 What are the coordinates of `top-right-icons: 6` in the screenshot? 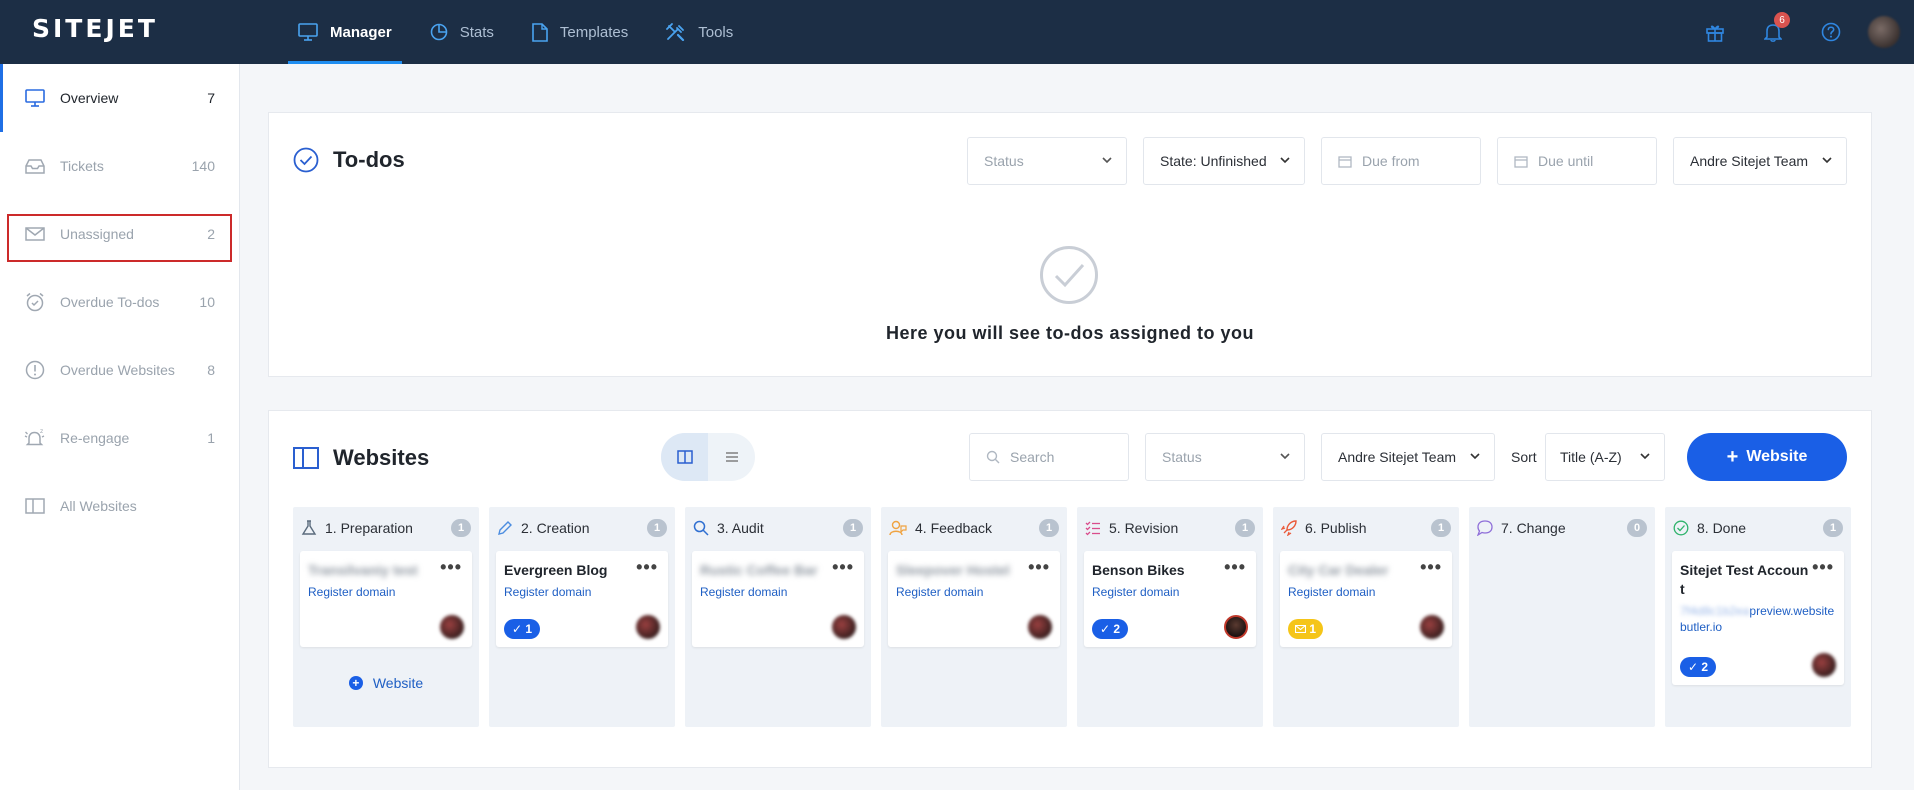 It's located at (1800, 32).